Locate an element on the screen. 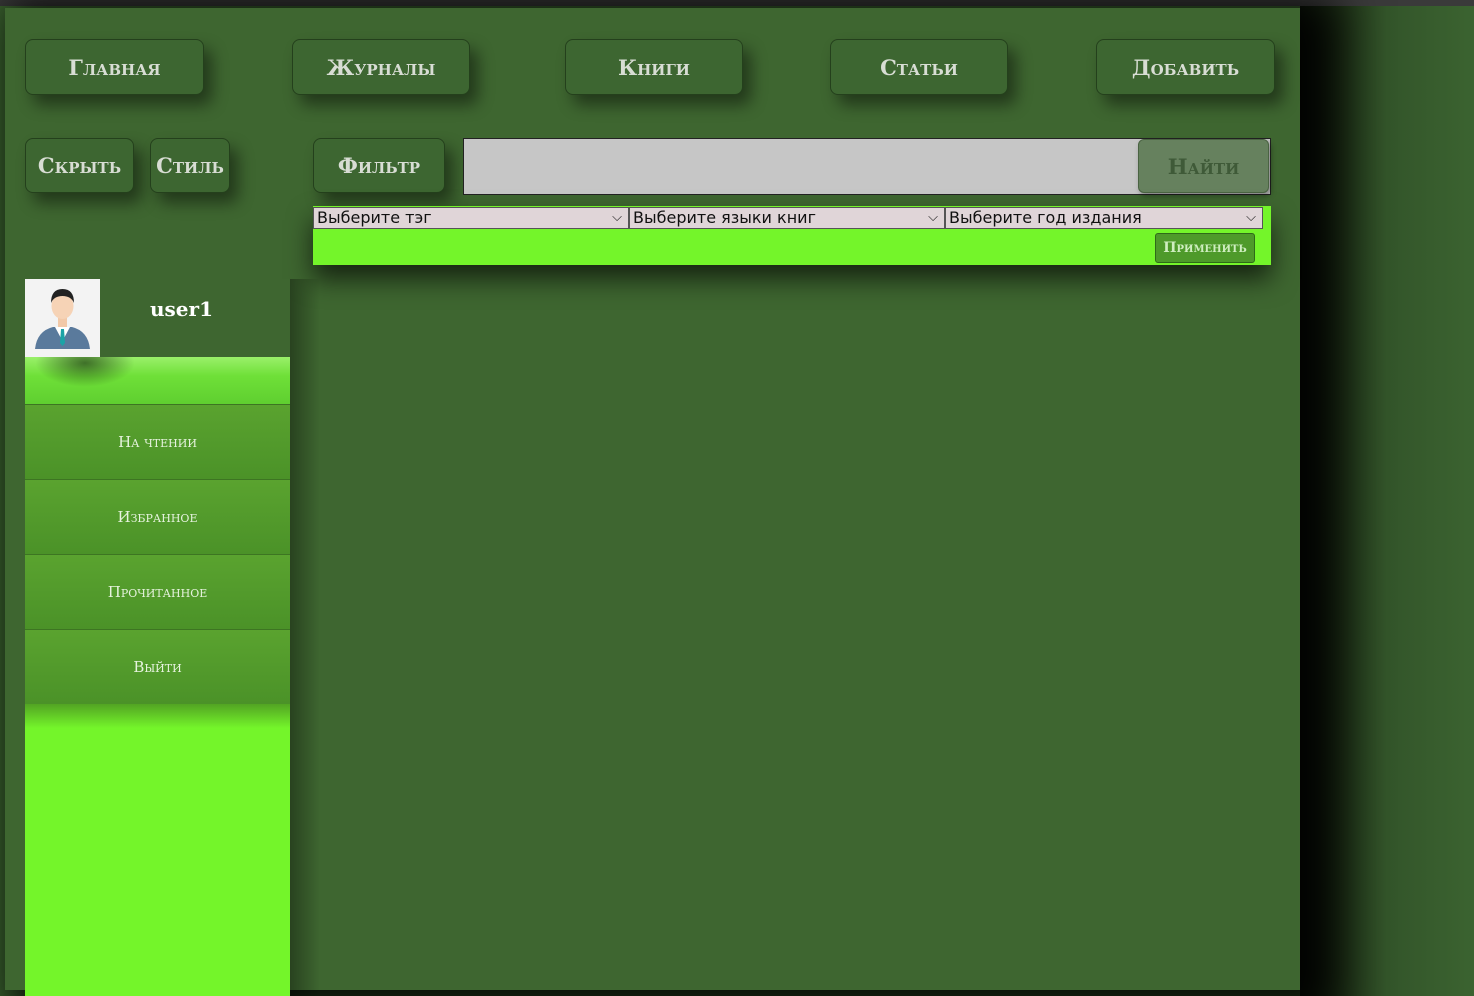 The height and width of the screenshot is (996, 1474). year-select-label: Выберите год издания is located at coordinates (1045, 217).